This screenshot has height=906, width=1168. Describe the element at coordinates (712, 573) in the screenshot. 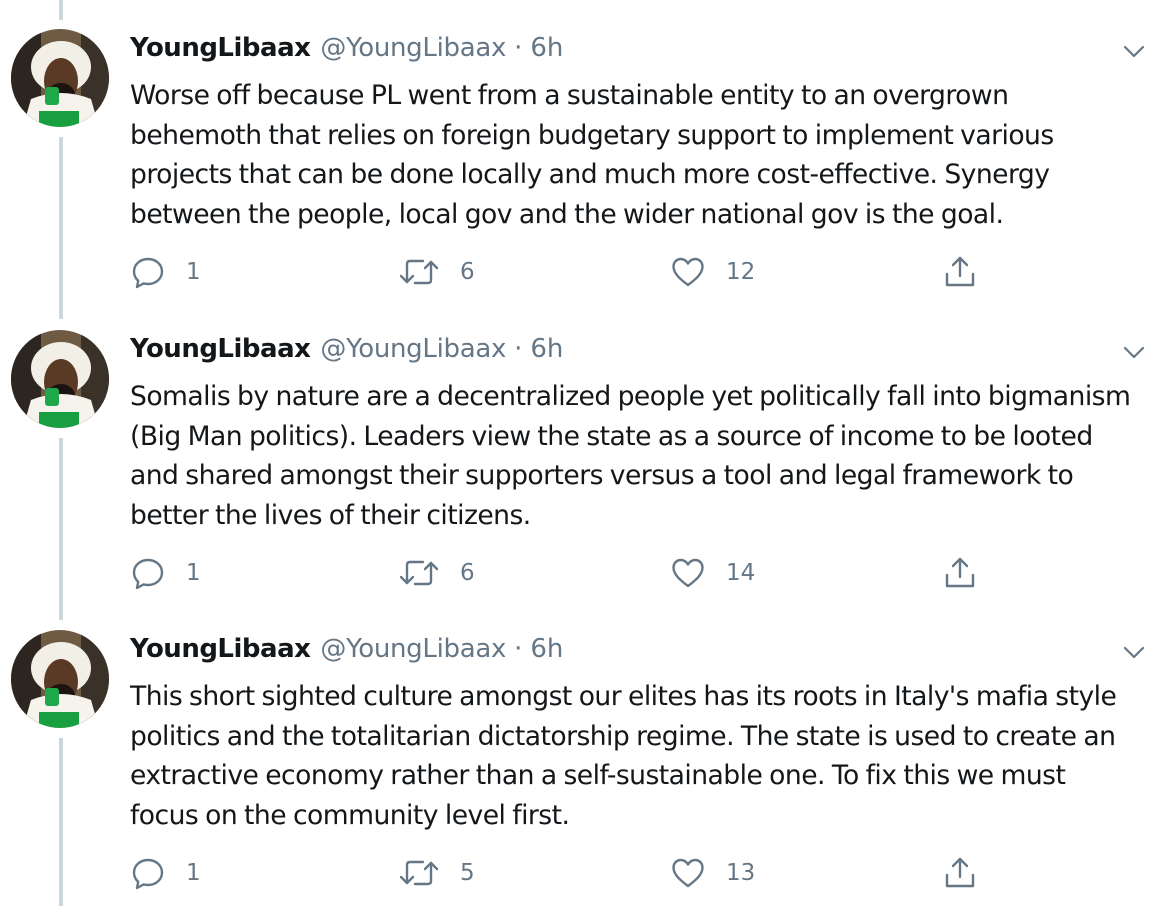

I see `like-button: 14` at that location.